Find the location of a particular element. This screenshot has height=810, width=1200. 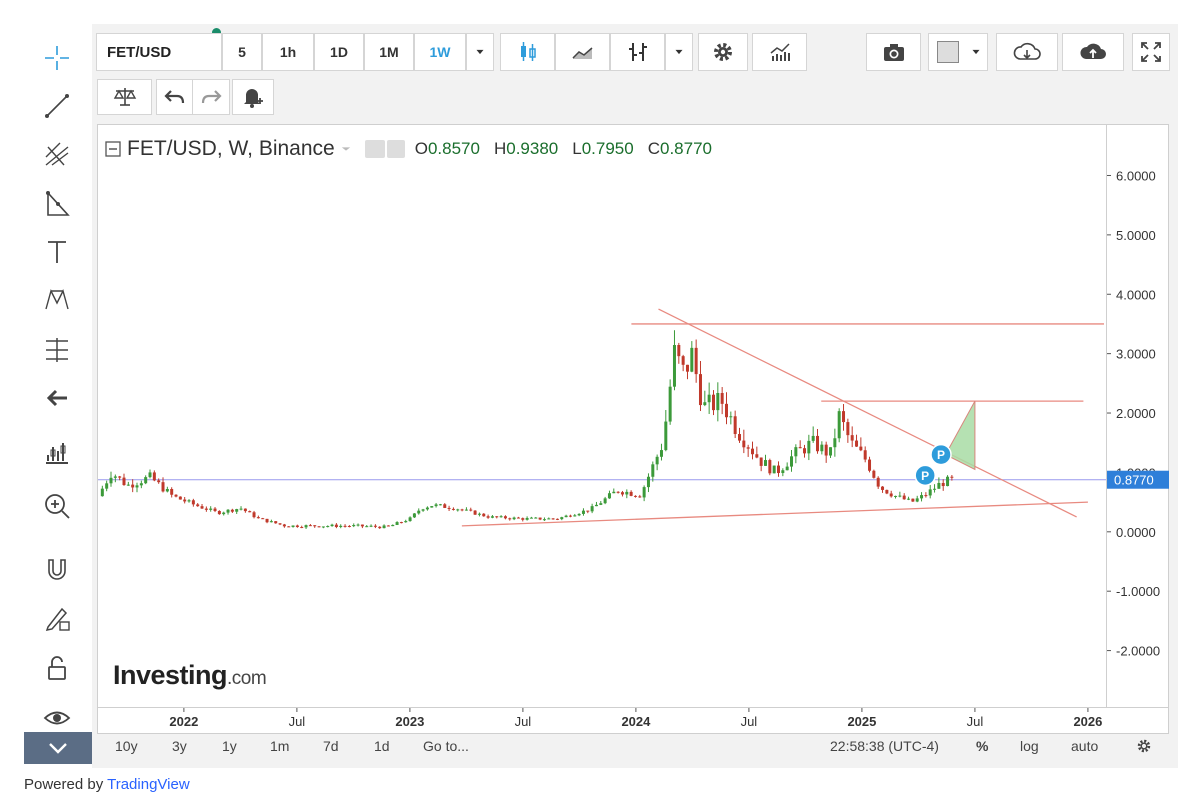

measure-icon is located at coordinates (57, 350).